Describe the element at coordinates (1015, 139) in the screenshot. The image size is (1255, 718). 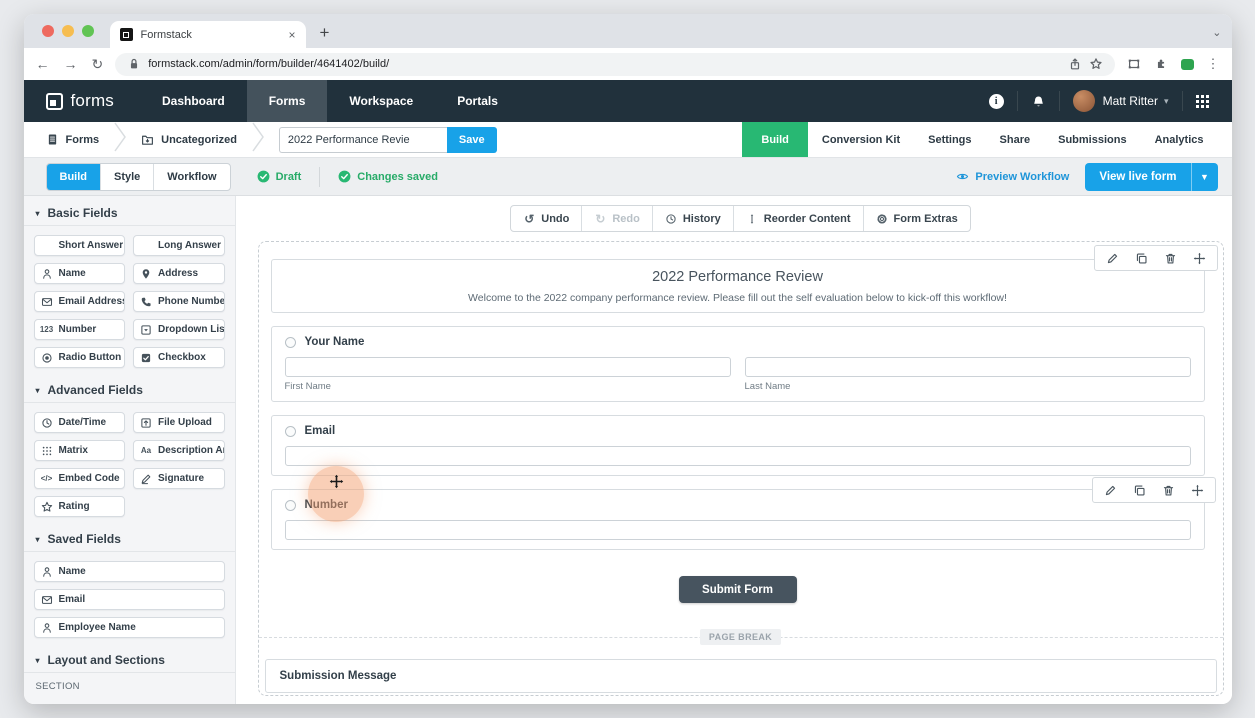
I see `tab-share: Share` at that location.